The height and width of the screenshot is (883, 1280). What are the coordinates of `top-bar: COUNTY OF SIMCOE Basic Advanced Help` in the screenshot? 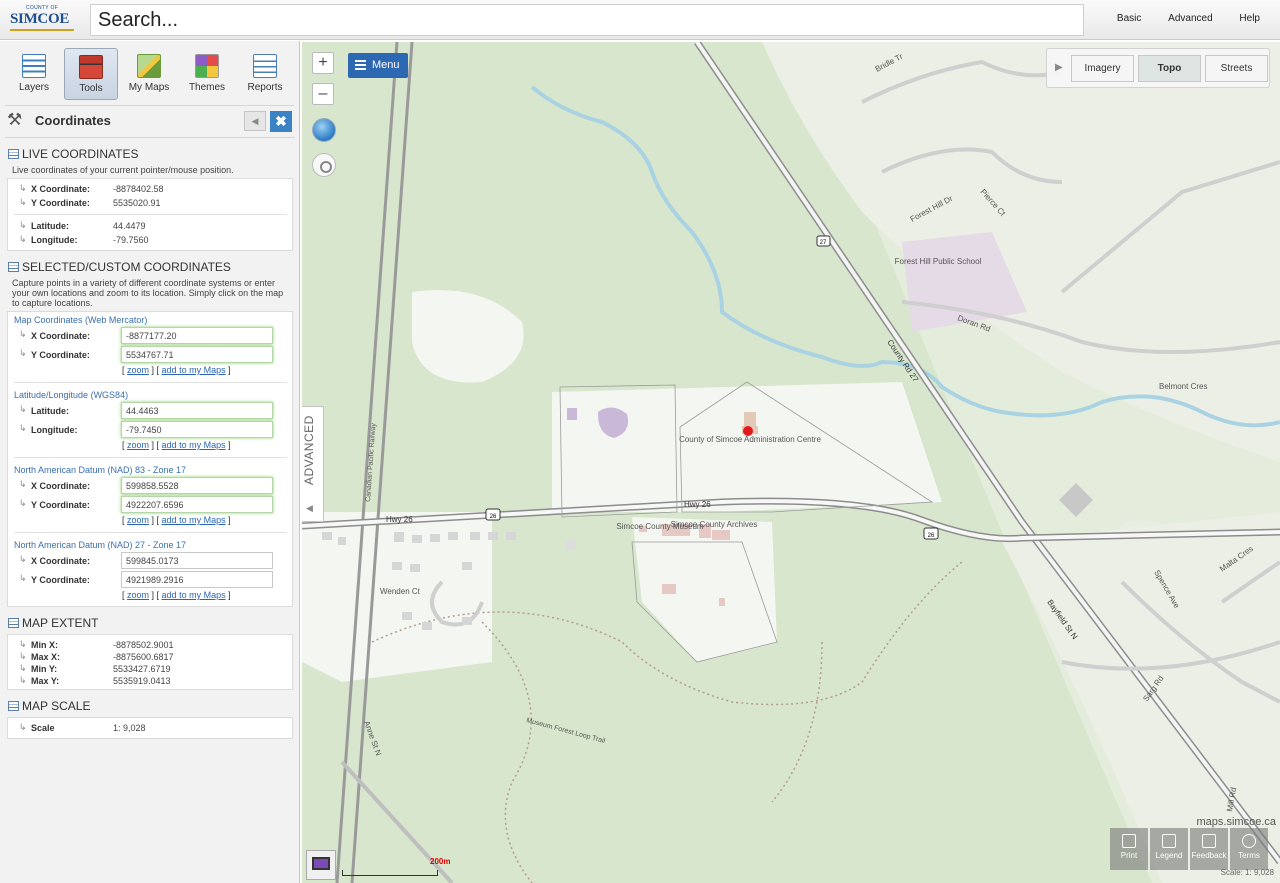 It's located at (640, 20).